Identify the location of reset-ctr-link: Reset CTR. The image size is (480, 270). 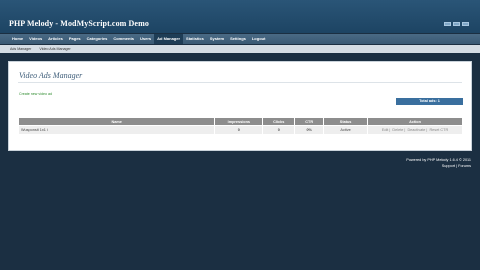
(438, 130).